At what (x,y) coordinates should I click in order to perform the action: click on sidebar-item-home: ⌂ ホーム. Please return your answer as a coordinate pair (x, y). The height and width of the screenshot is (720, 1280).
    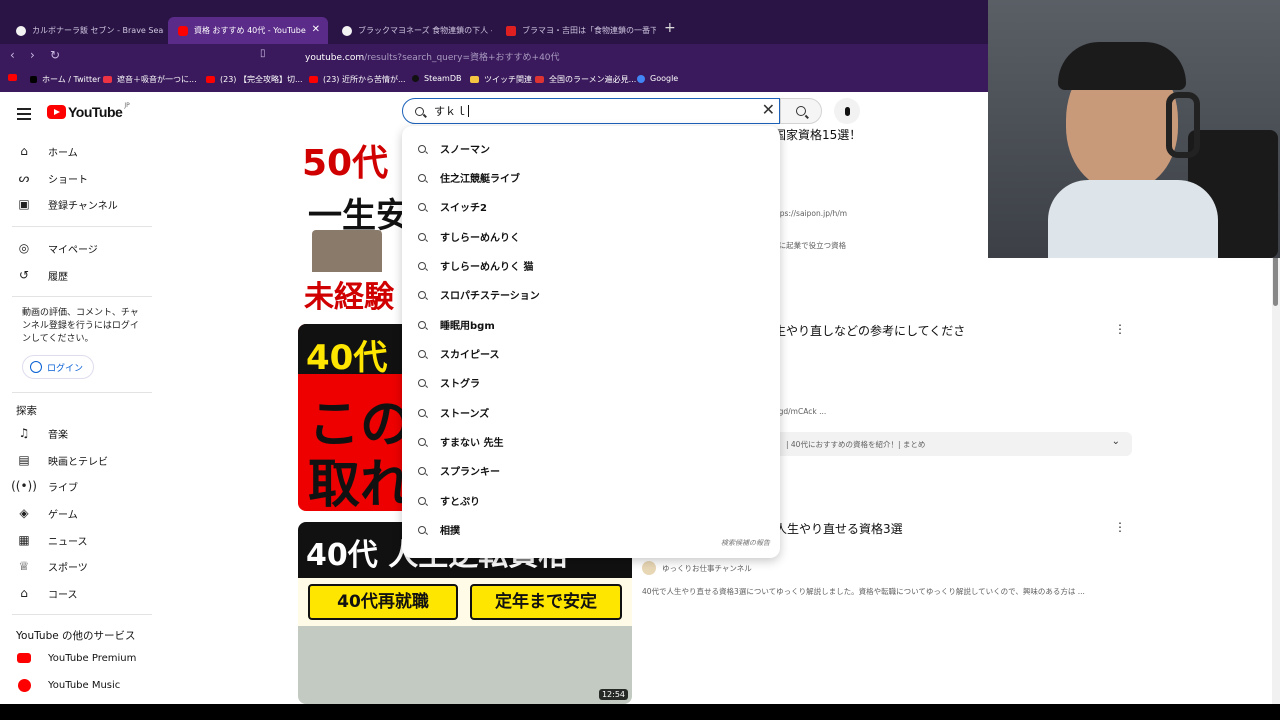
    Looking at the image, I should click on (47, 151).